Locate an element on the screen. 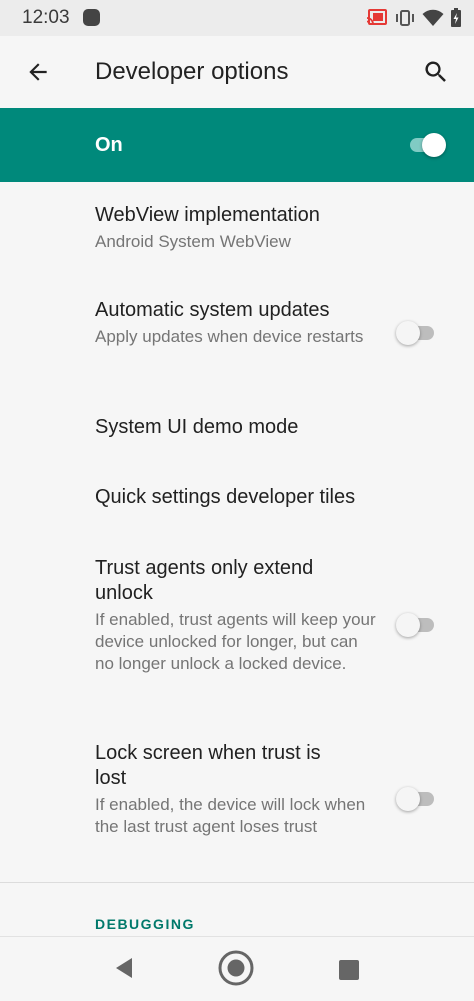  pref-title: Quick settings developer tiles is located at coordinates (225, 497).